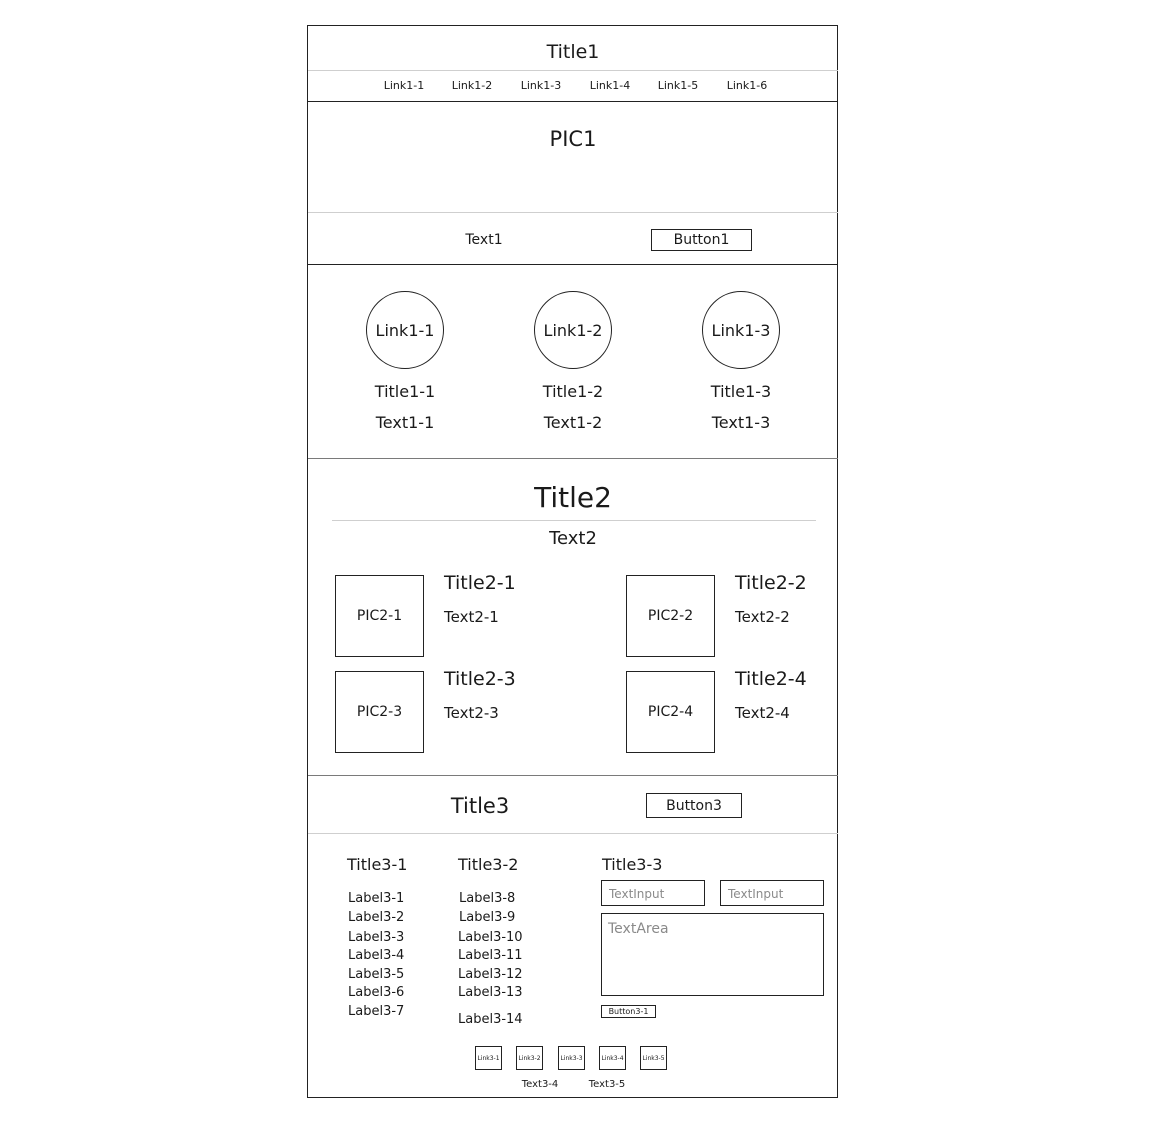 The height and width of the screenshot is (1125, 1153). I want to click on label-3-8: Label3-8, so click(487, 898).